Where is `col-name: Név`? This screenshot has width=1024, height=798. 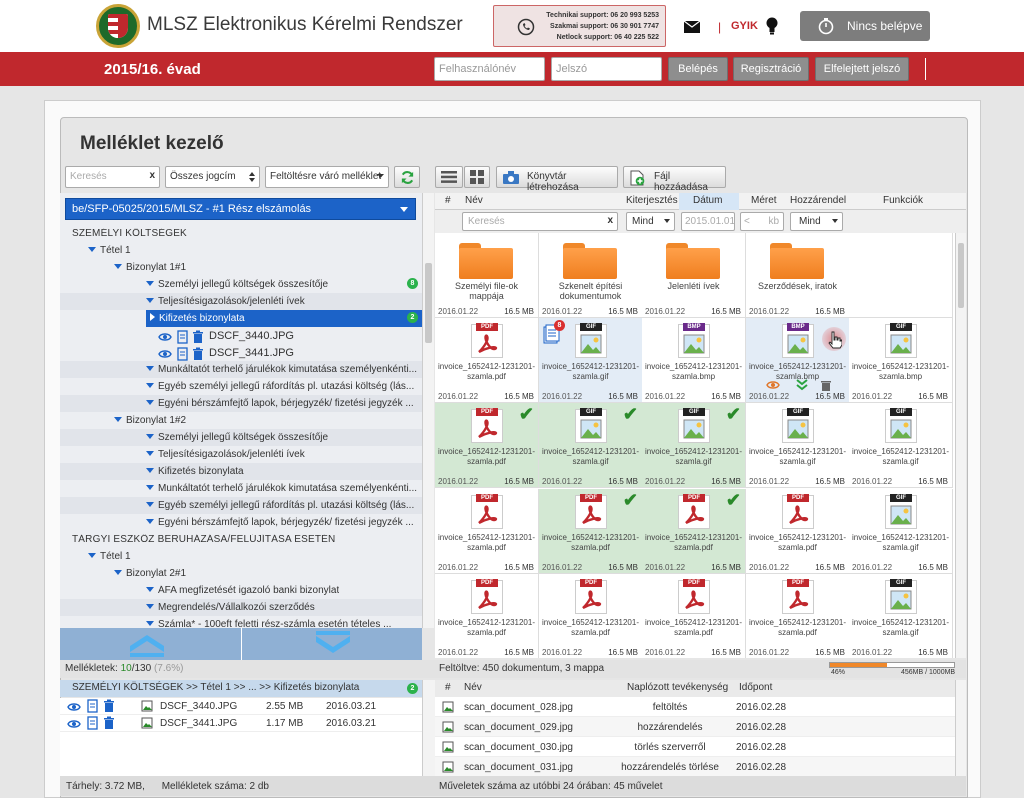
col-name: Név is located at coordinates (474, 200).